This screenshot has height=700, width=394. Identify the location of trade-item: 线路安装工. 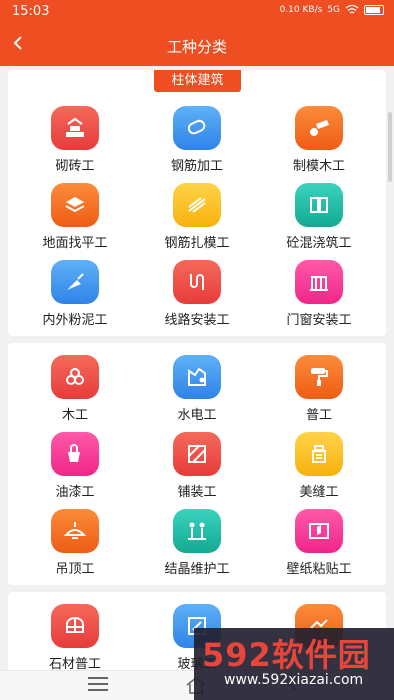
(197, 295).